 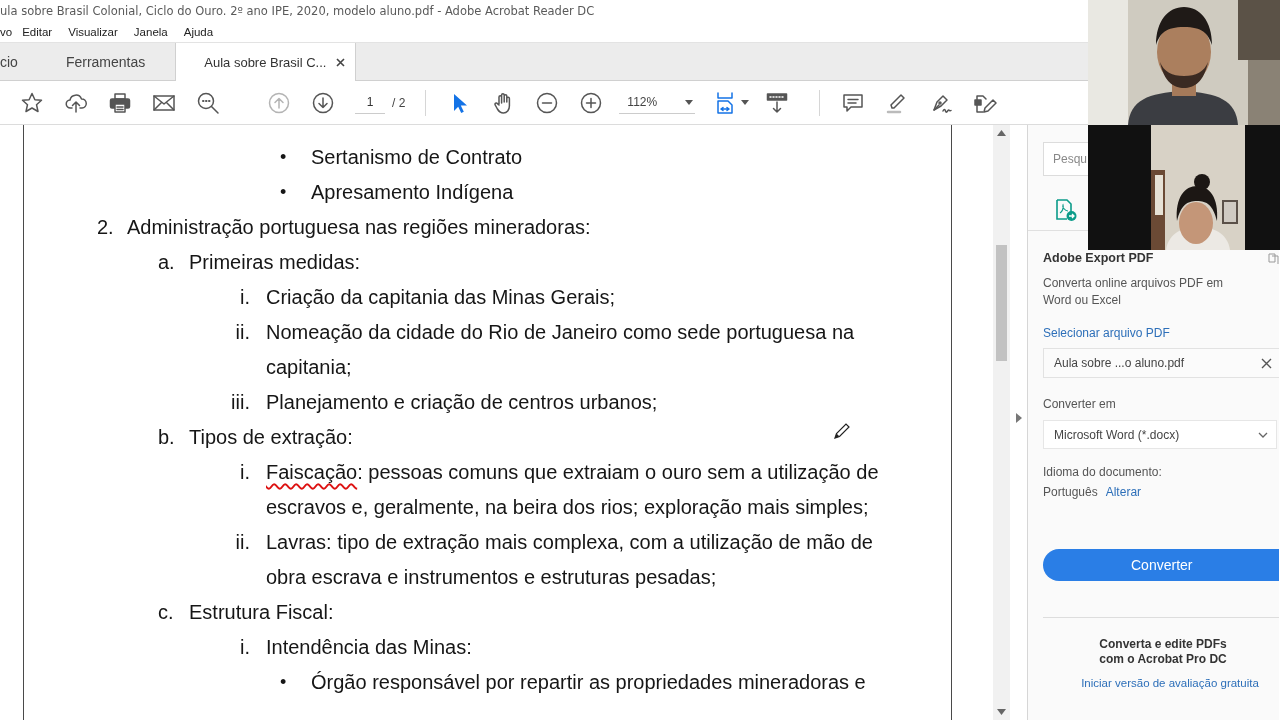 What do you see at coordinates (105, 61) in the screenshot?
I see `tab: Ferramentas` at bounding box center [105, 61].